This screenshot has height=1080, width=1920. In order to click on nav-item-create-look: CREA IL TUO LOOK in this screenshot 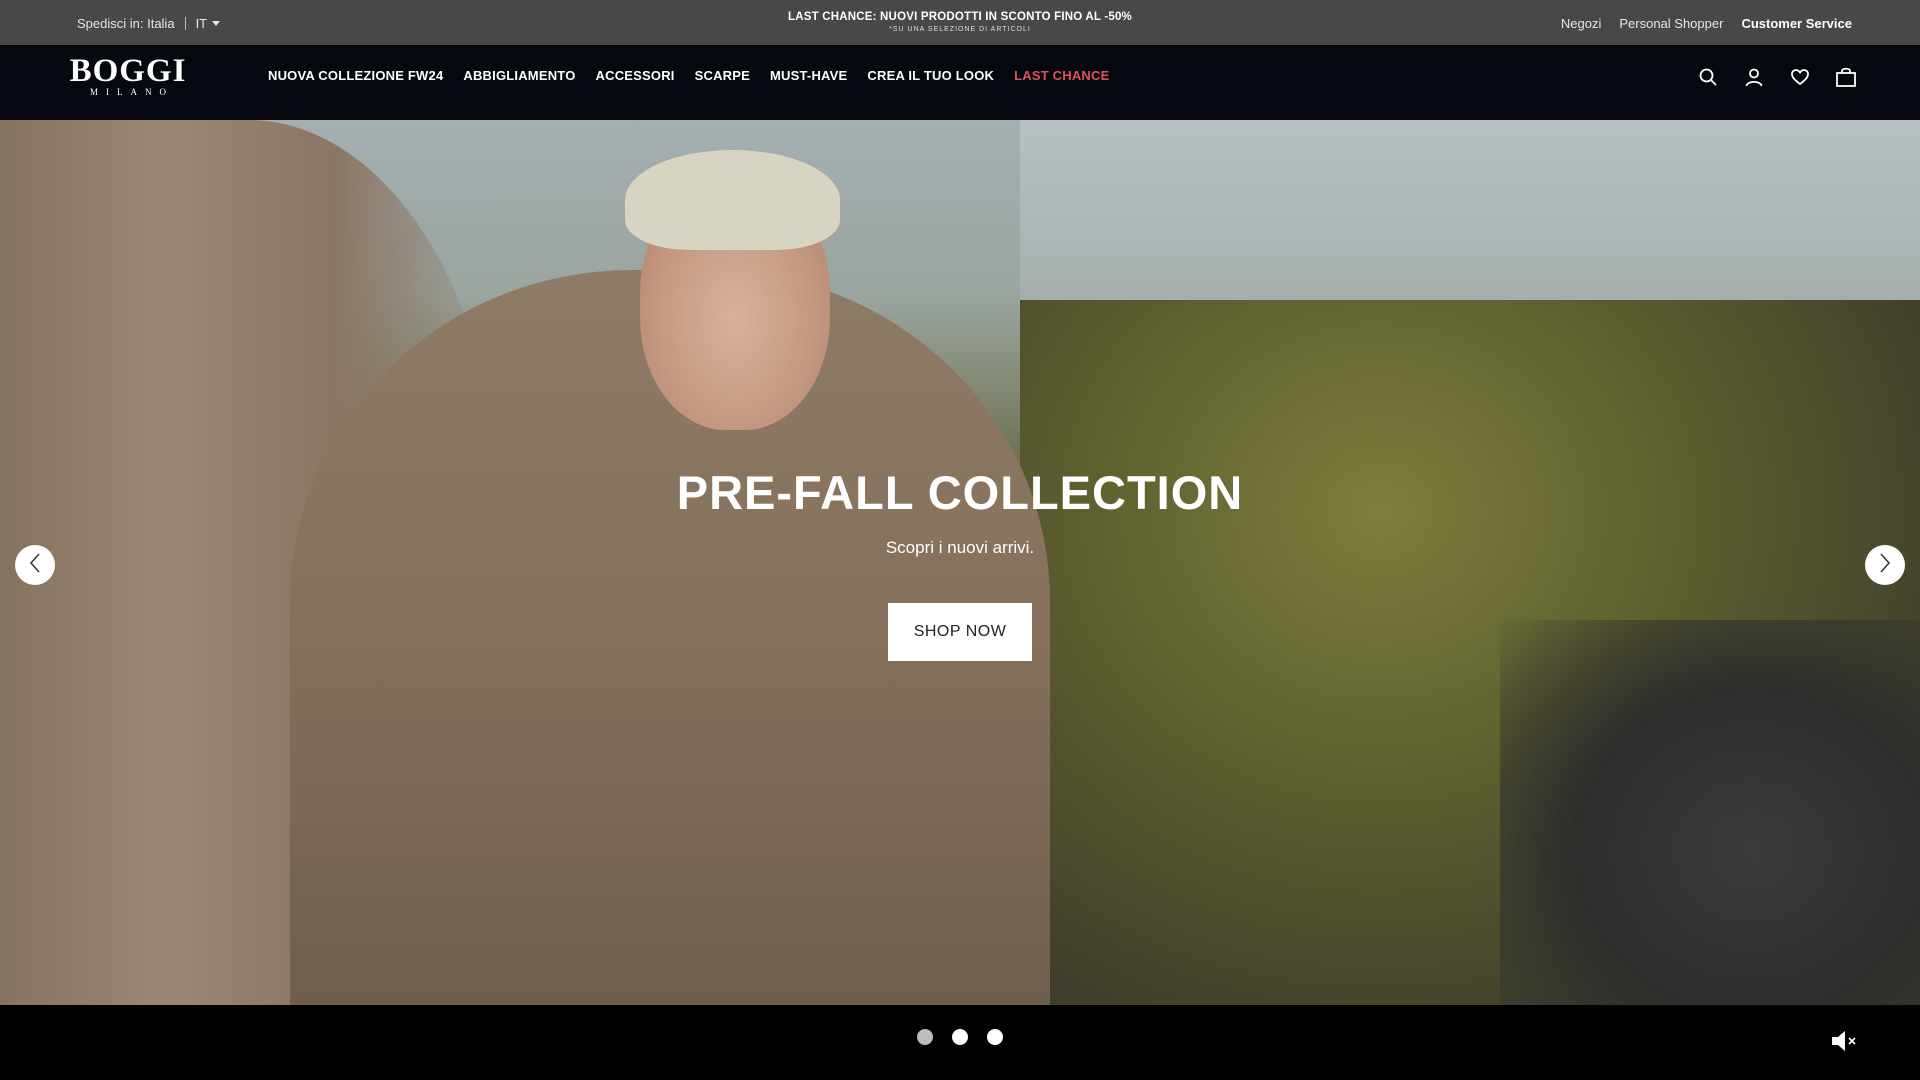, I will do `click(930, 75)`.